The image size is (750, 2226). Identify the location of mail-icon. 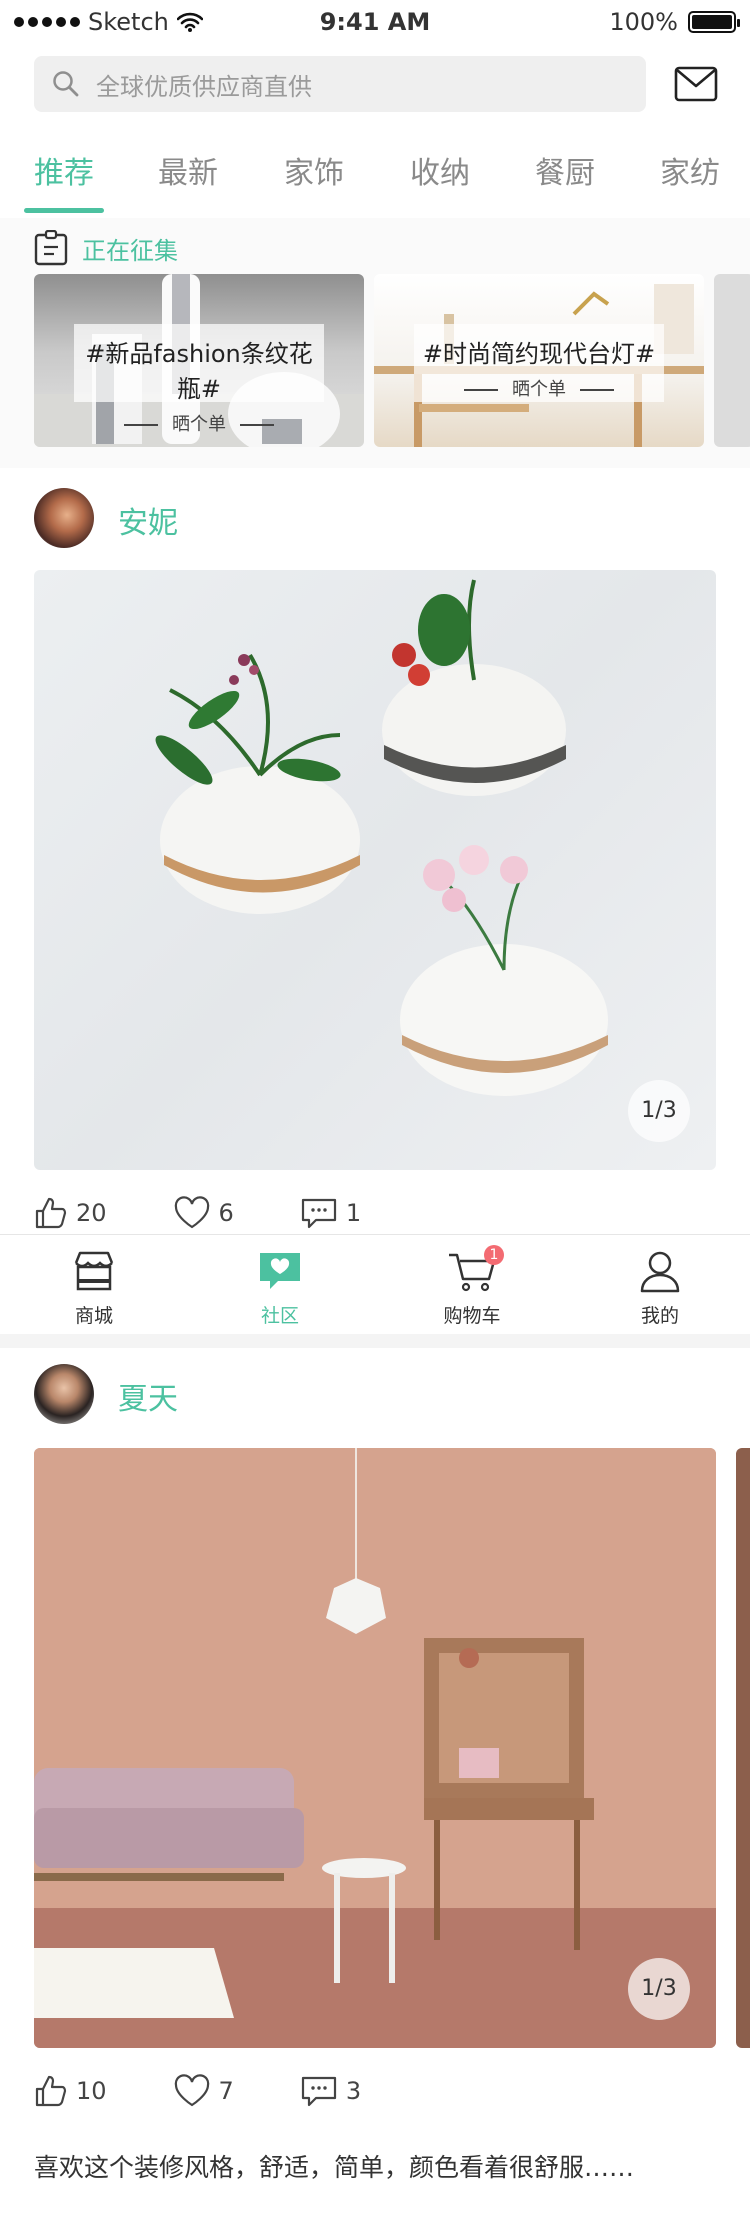
(696, 84).